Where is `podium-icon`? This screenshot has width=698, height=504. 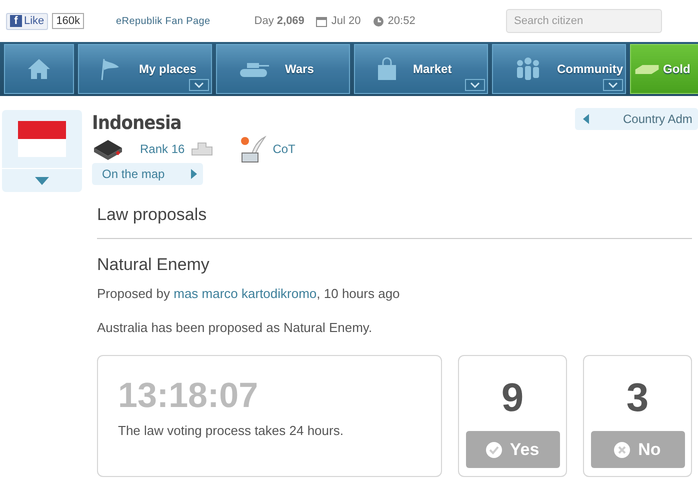 podium-icon is located at coordinates (201, 149).